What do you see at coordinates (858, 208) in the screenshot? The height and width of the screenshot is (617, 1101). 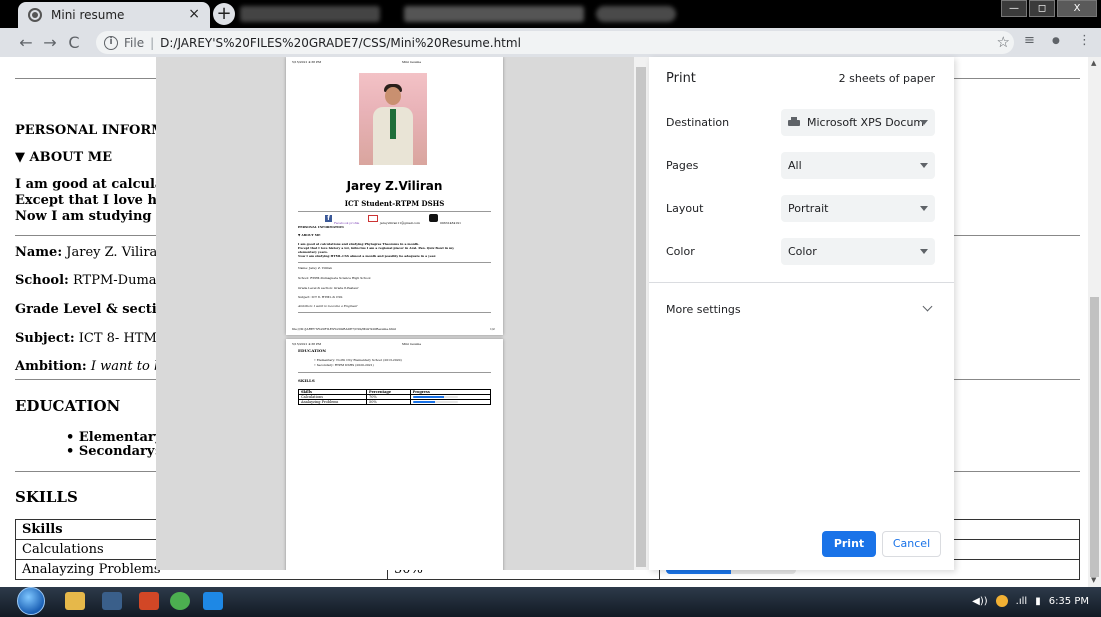 I see `layout-select: Portrait` at bounding box center [858, 208].